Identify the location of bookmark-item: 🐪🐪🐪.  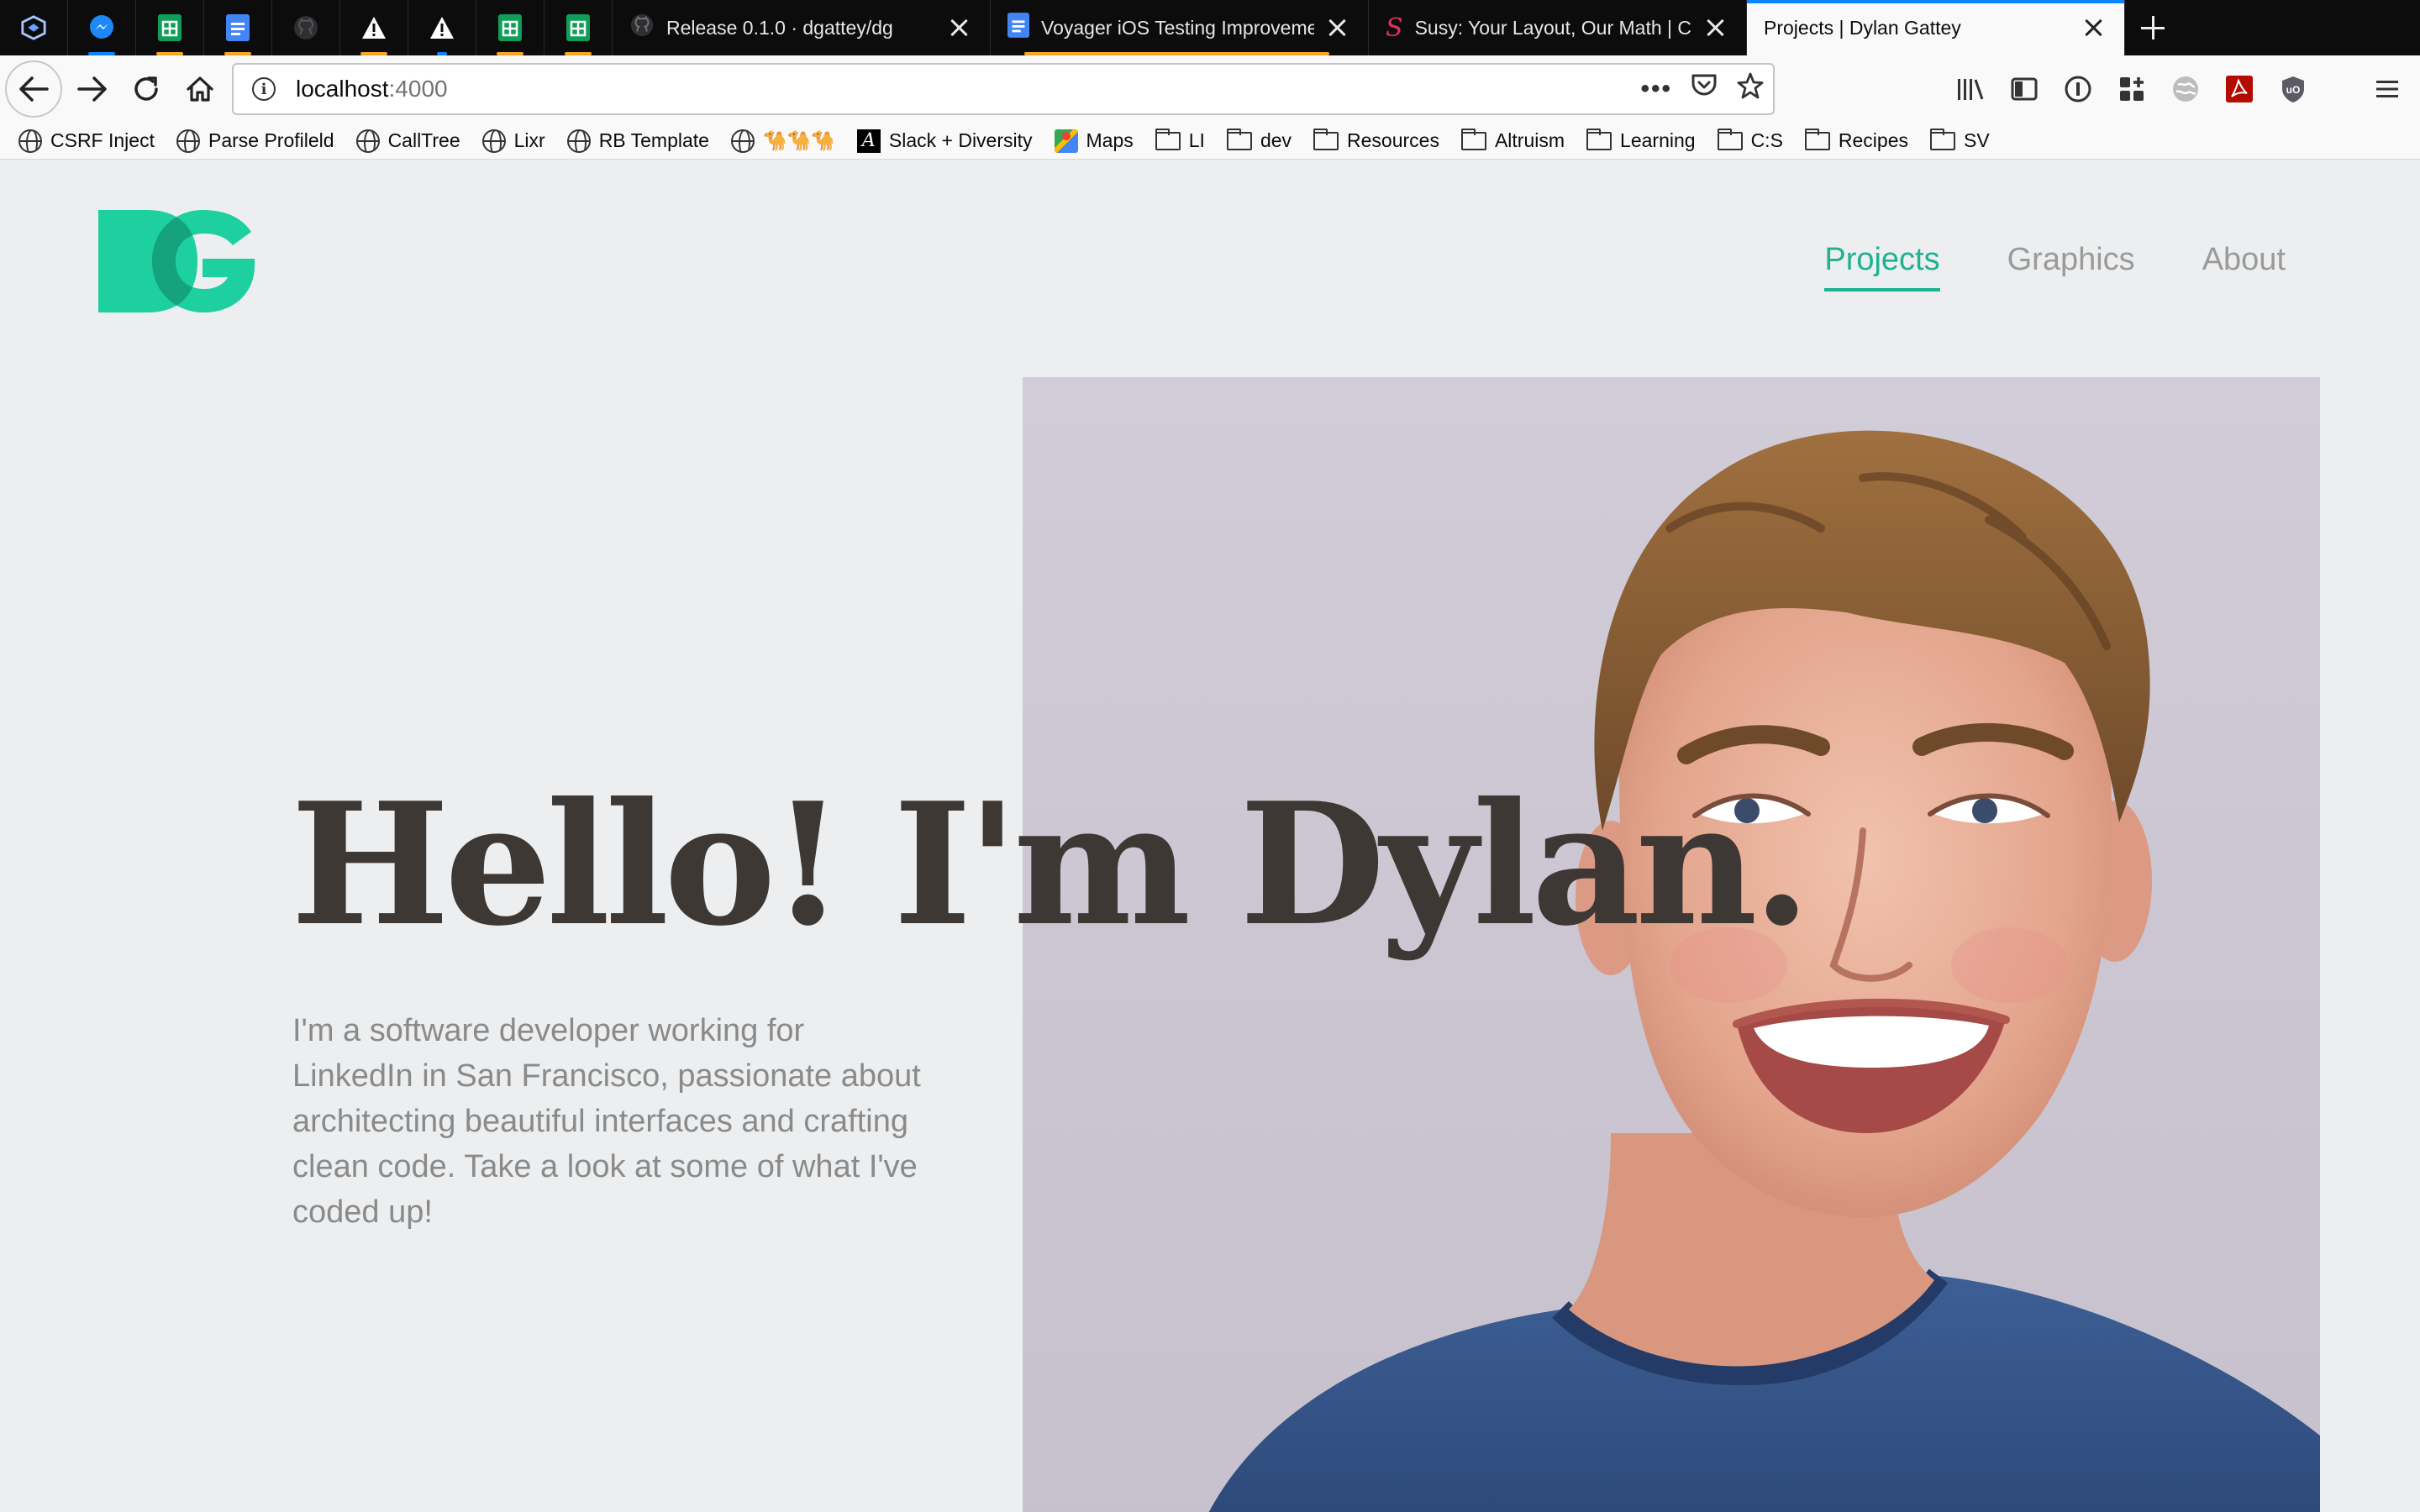
(782, 141).